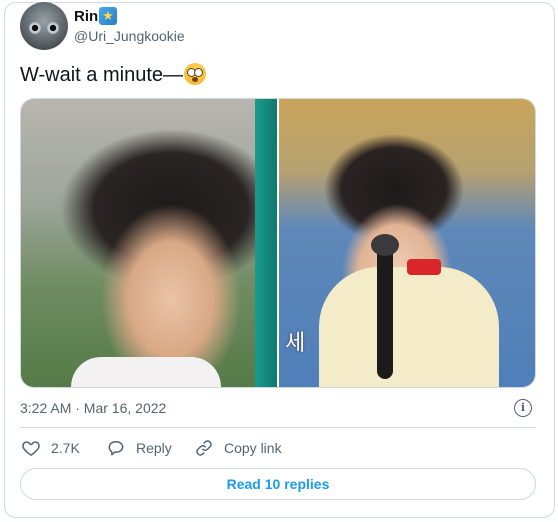 Image resolution: width=558 pixels, height=522 pixels. Describe the element at coordinates (116, 448) in the screenshot. I see `reply-bubble-icon` at that location.